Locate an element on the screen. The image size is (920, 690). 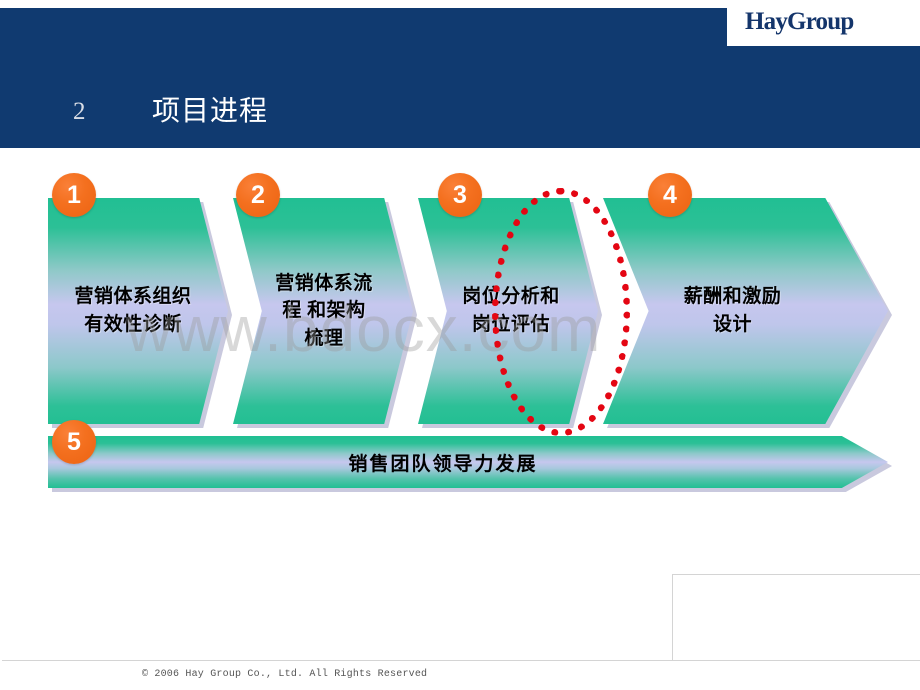
process-step-4: 薪酬和激励 设计 is located at coordinates (747, 313).